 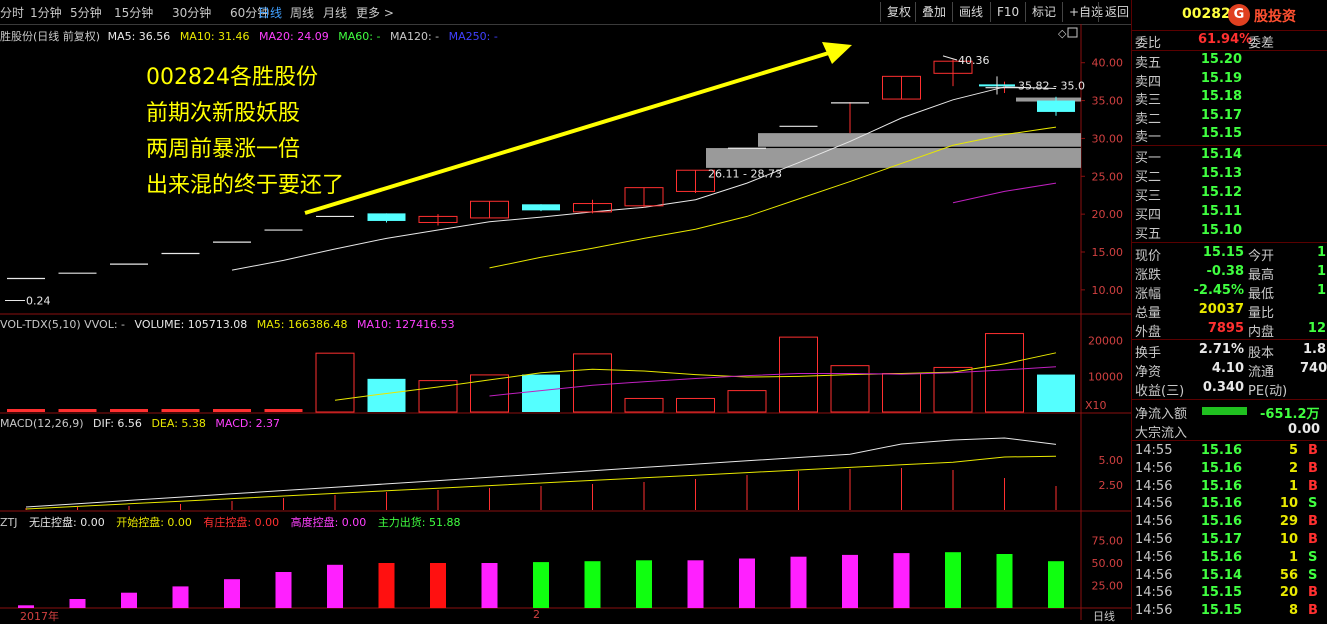 What do you see at coordinates (1148, 82) in the screenshot?
I see `ask-label: 卖四` at bounding box center [1148, 82].